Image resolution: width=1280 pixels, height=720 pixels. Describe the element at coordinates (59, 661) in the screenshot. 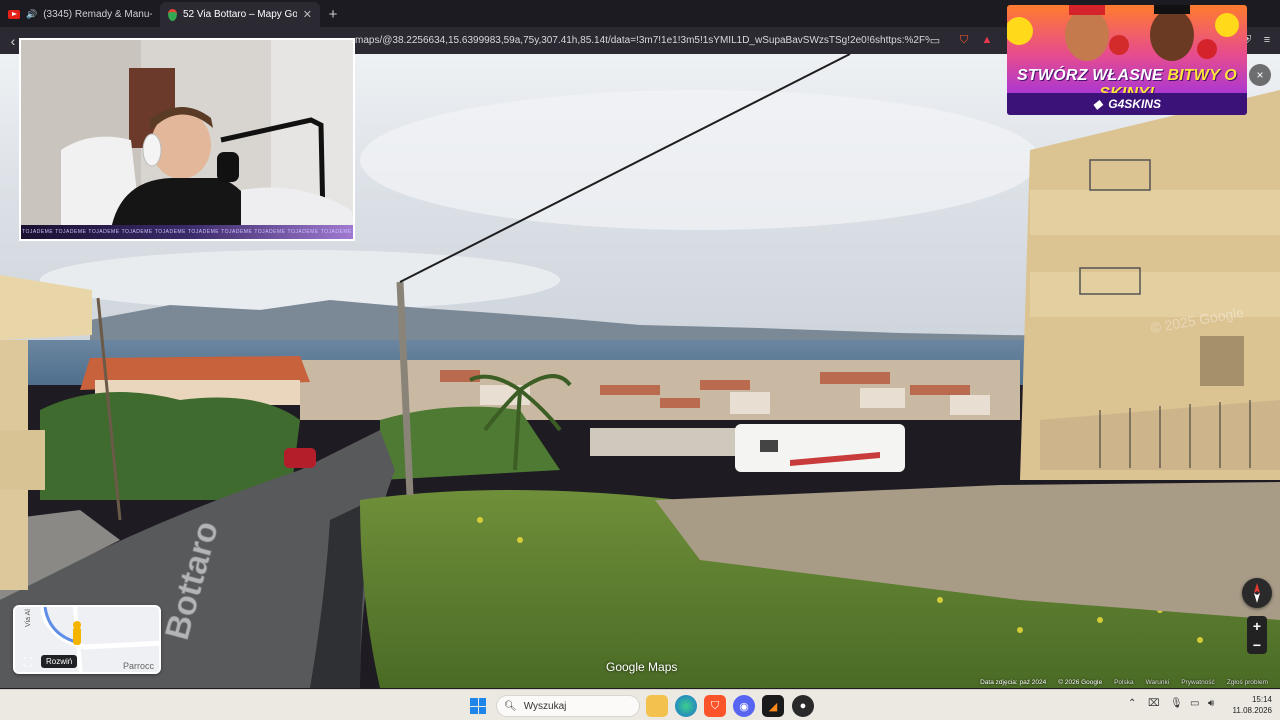

I see `expand-minimap-button: Rozwiń` at that location.